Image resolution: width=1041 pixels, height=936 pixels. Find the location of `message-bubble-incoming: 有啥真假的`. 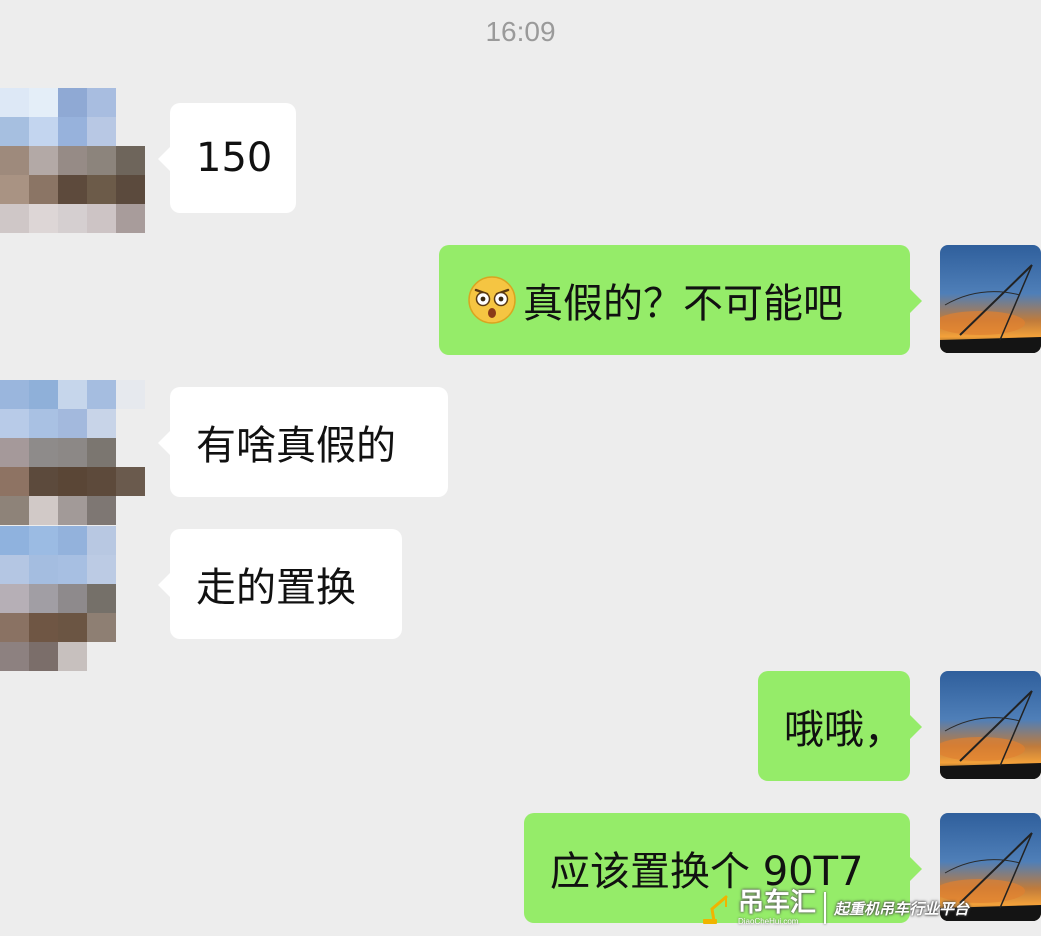

message-bubble-incoming: 有啥真假的 is located at coordinates (303, 442).